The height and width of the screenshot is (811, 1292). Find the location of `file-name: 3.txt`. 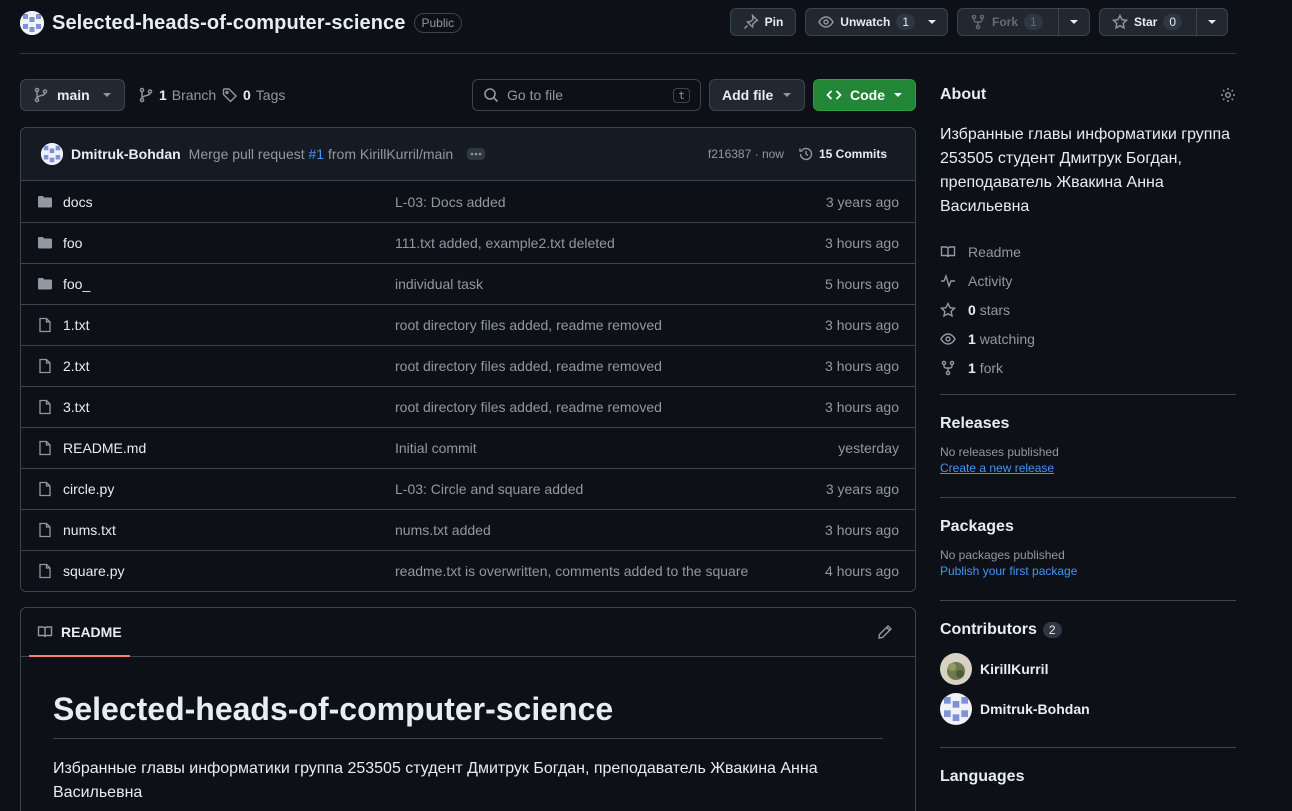

file-name: 3.txt is located at coordinates (76, 407).